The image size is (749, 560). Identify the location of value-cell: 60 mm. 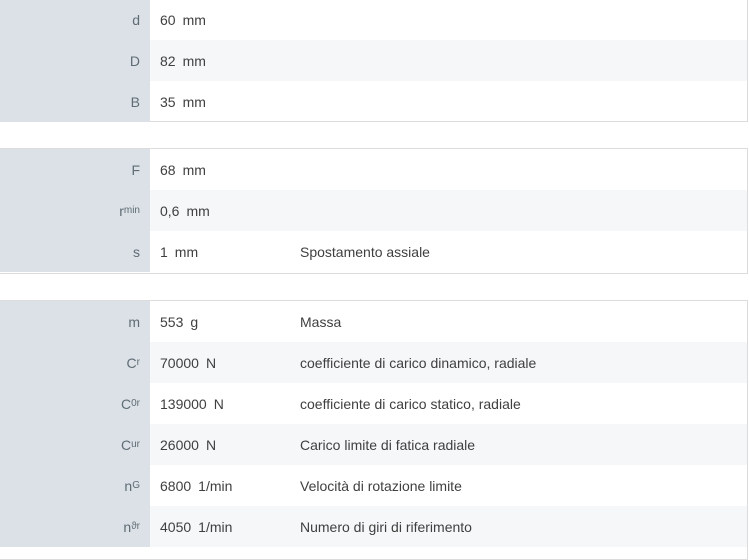
(183, 20).